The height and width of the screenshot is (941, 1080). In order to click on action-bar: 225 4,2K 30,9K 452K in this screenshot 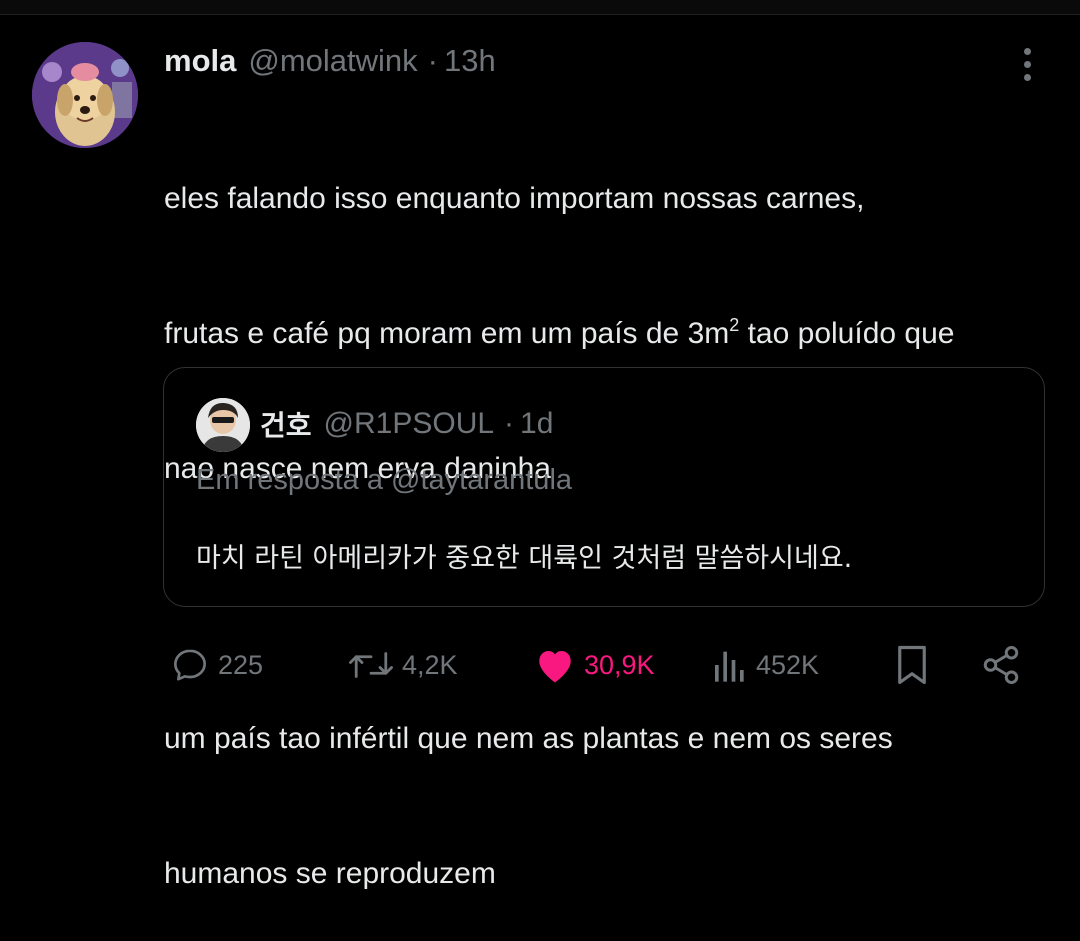, I will do `click(540, 665)`.